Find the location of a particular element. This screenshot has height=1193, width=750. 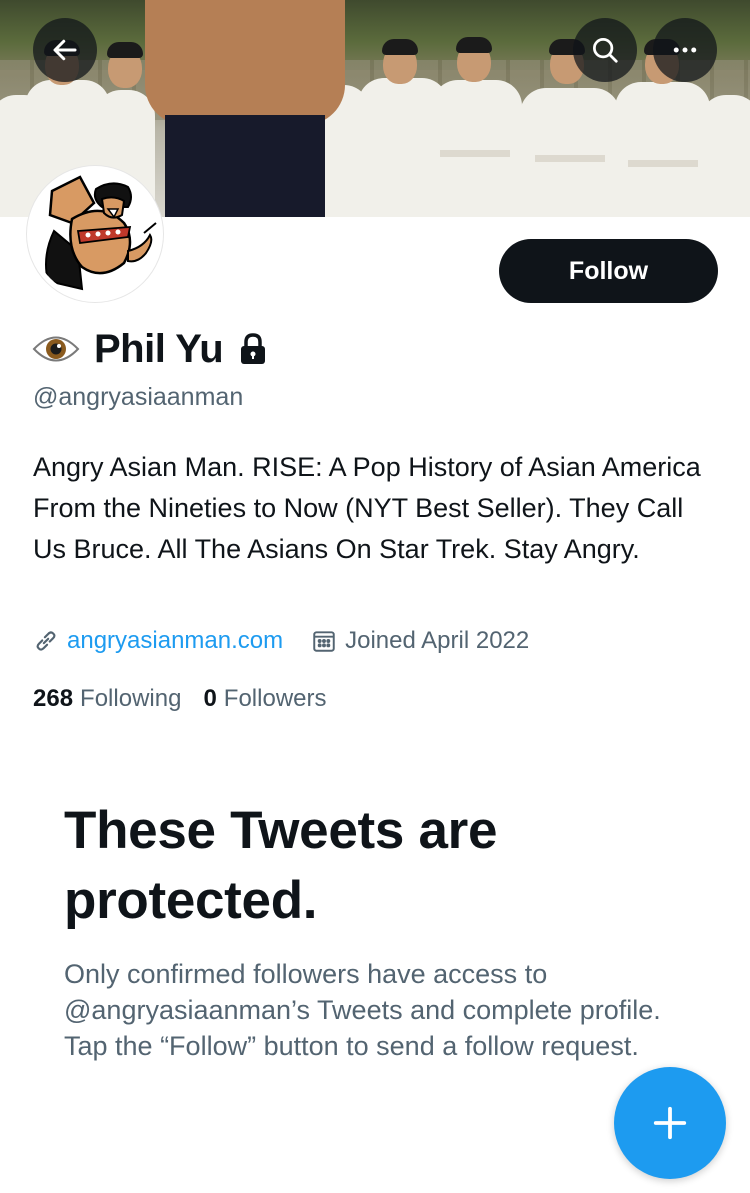

followers-stat: 0 Followers is located at coordinates (264, 699).